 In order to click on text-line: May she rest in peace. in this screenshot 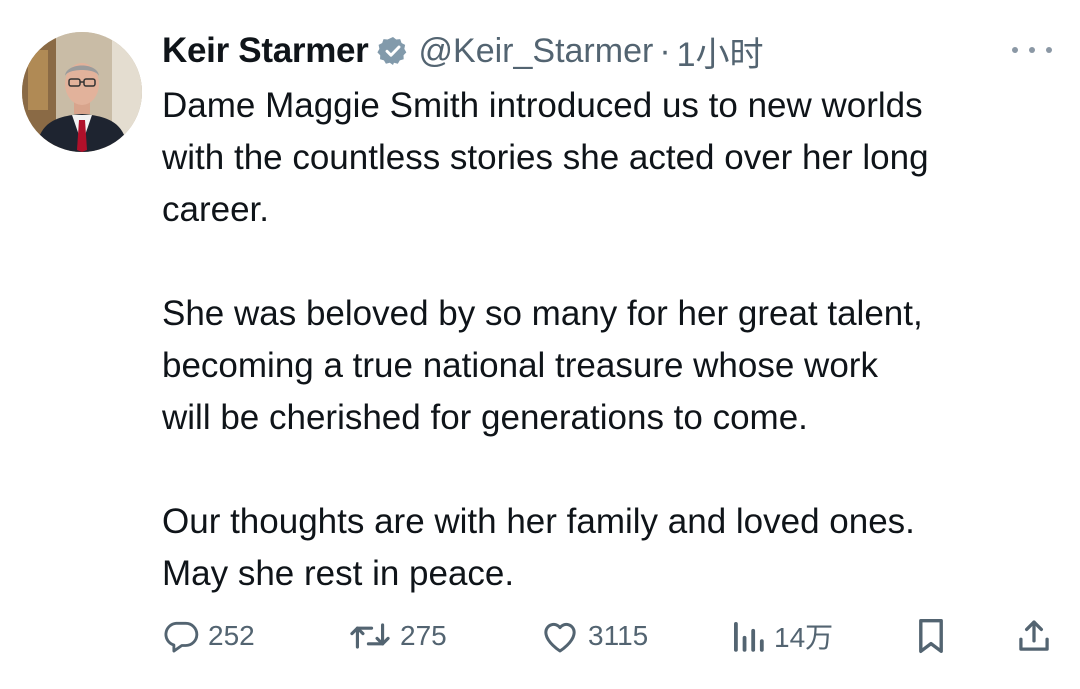, I will do `click(338, 573)`.